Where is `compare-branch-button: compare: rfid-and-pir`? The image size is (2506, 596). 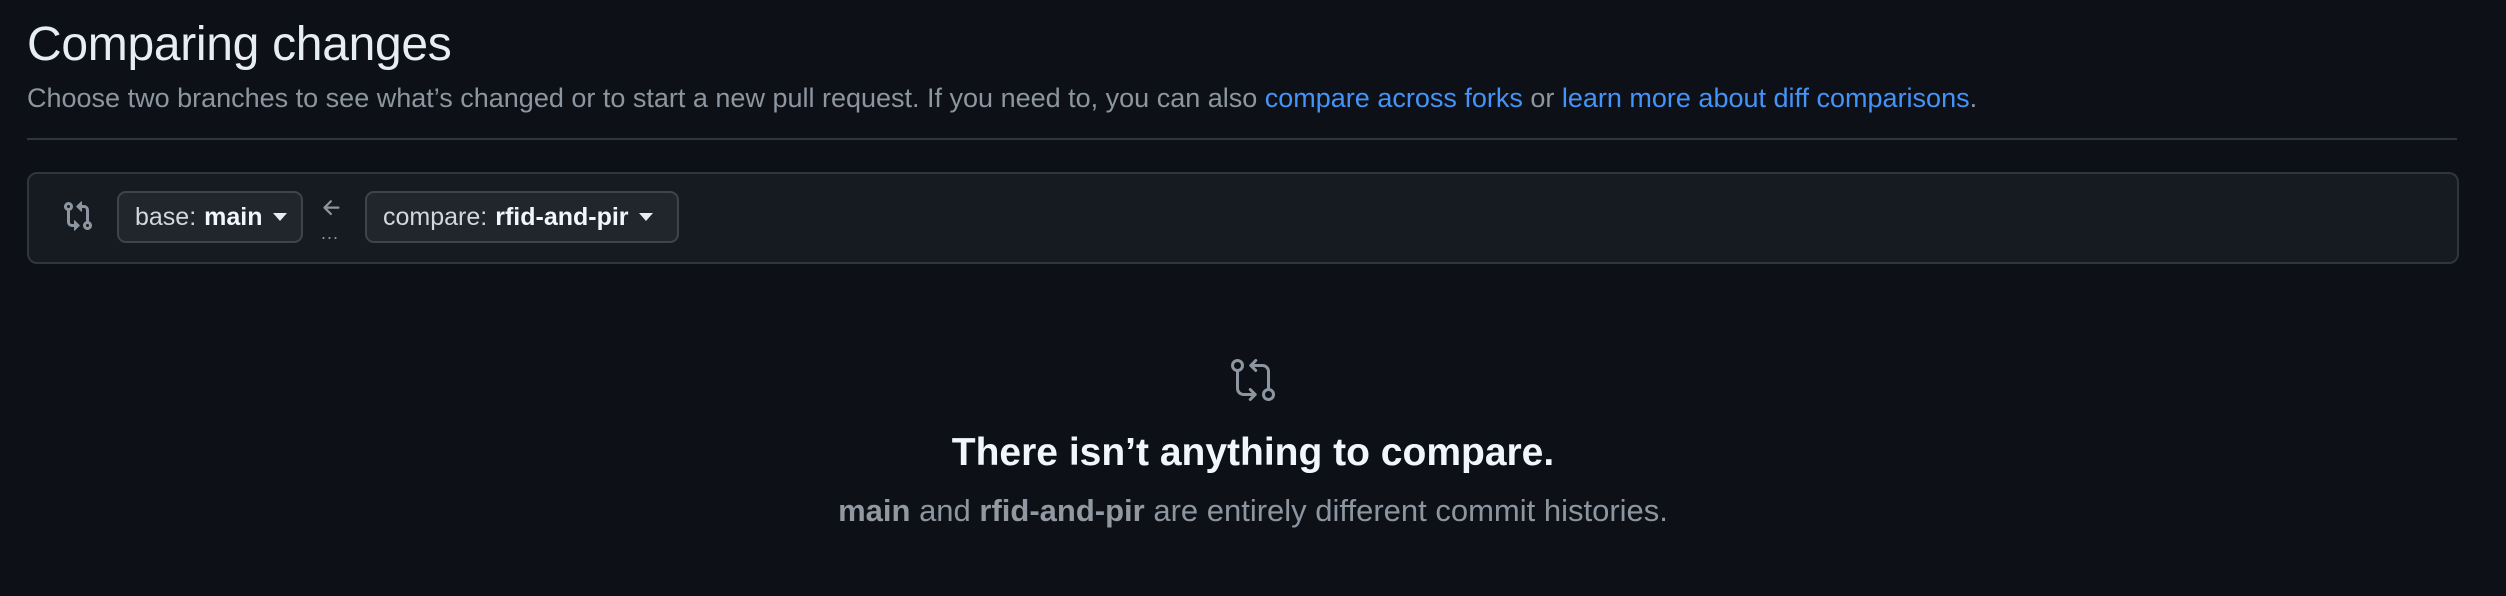 compare-branch-button: compare: rfid-and-pir is located at coordinates (522, 217).